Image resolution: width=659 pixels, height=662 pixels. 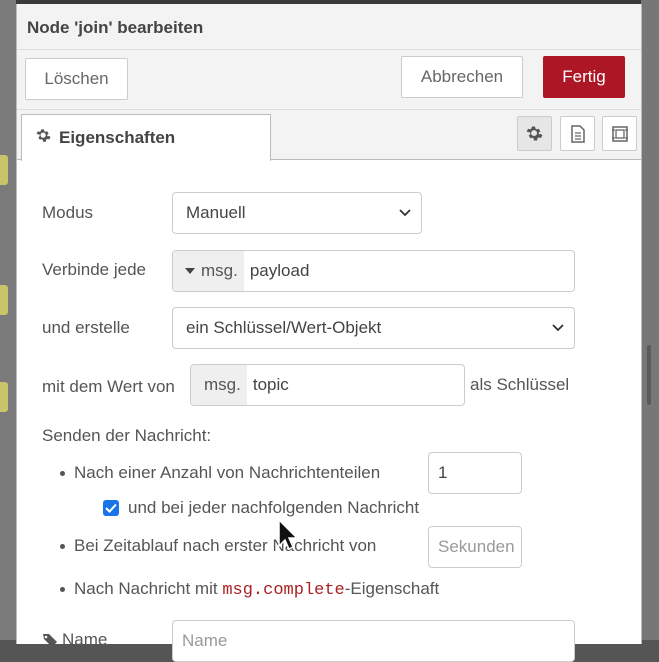 What do you see at coordinates (329, 135) in the screenshot?
I see `tab-bar: Eigenschaften` at bounding box center [329, 135].